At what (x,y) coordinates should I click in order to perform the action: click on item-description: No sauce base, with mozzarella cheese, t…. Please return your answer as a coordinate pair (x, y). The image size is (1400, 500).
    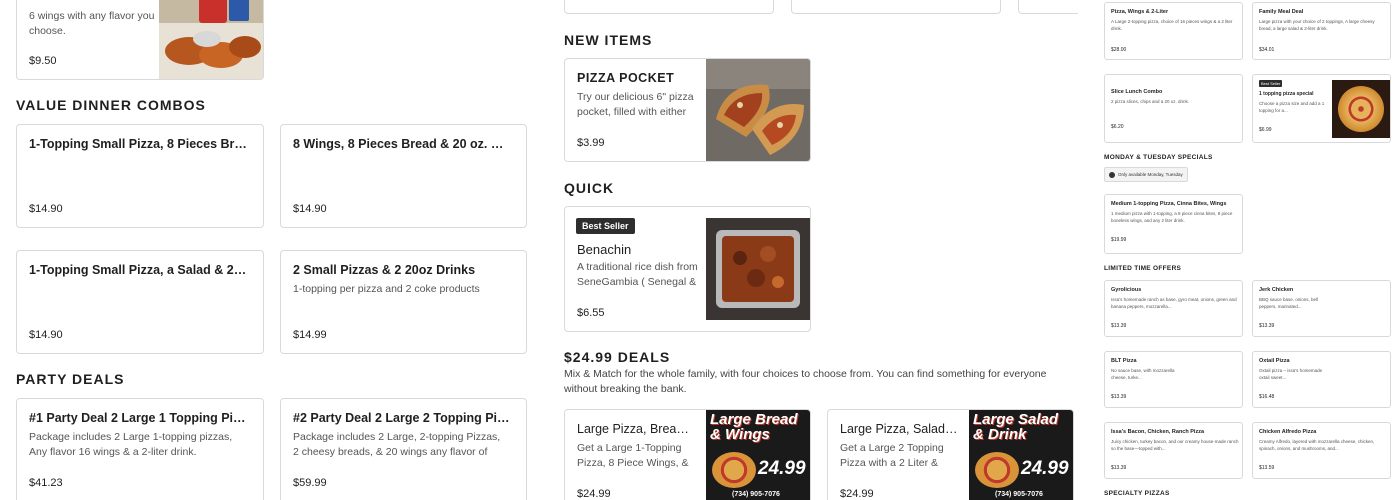
    Looking at the image, I should click on (1143, 374).